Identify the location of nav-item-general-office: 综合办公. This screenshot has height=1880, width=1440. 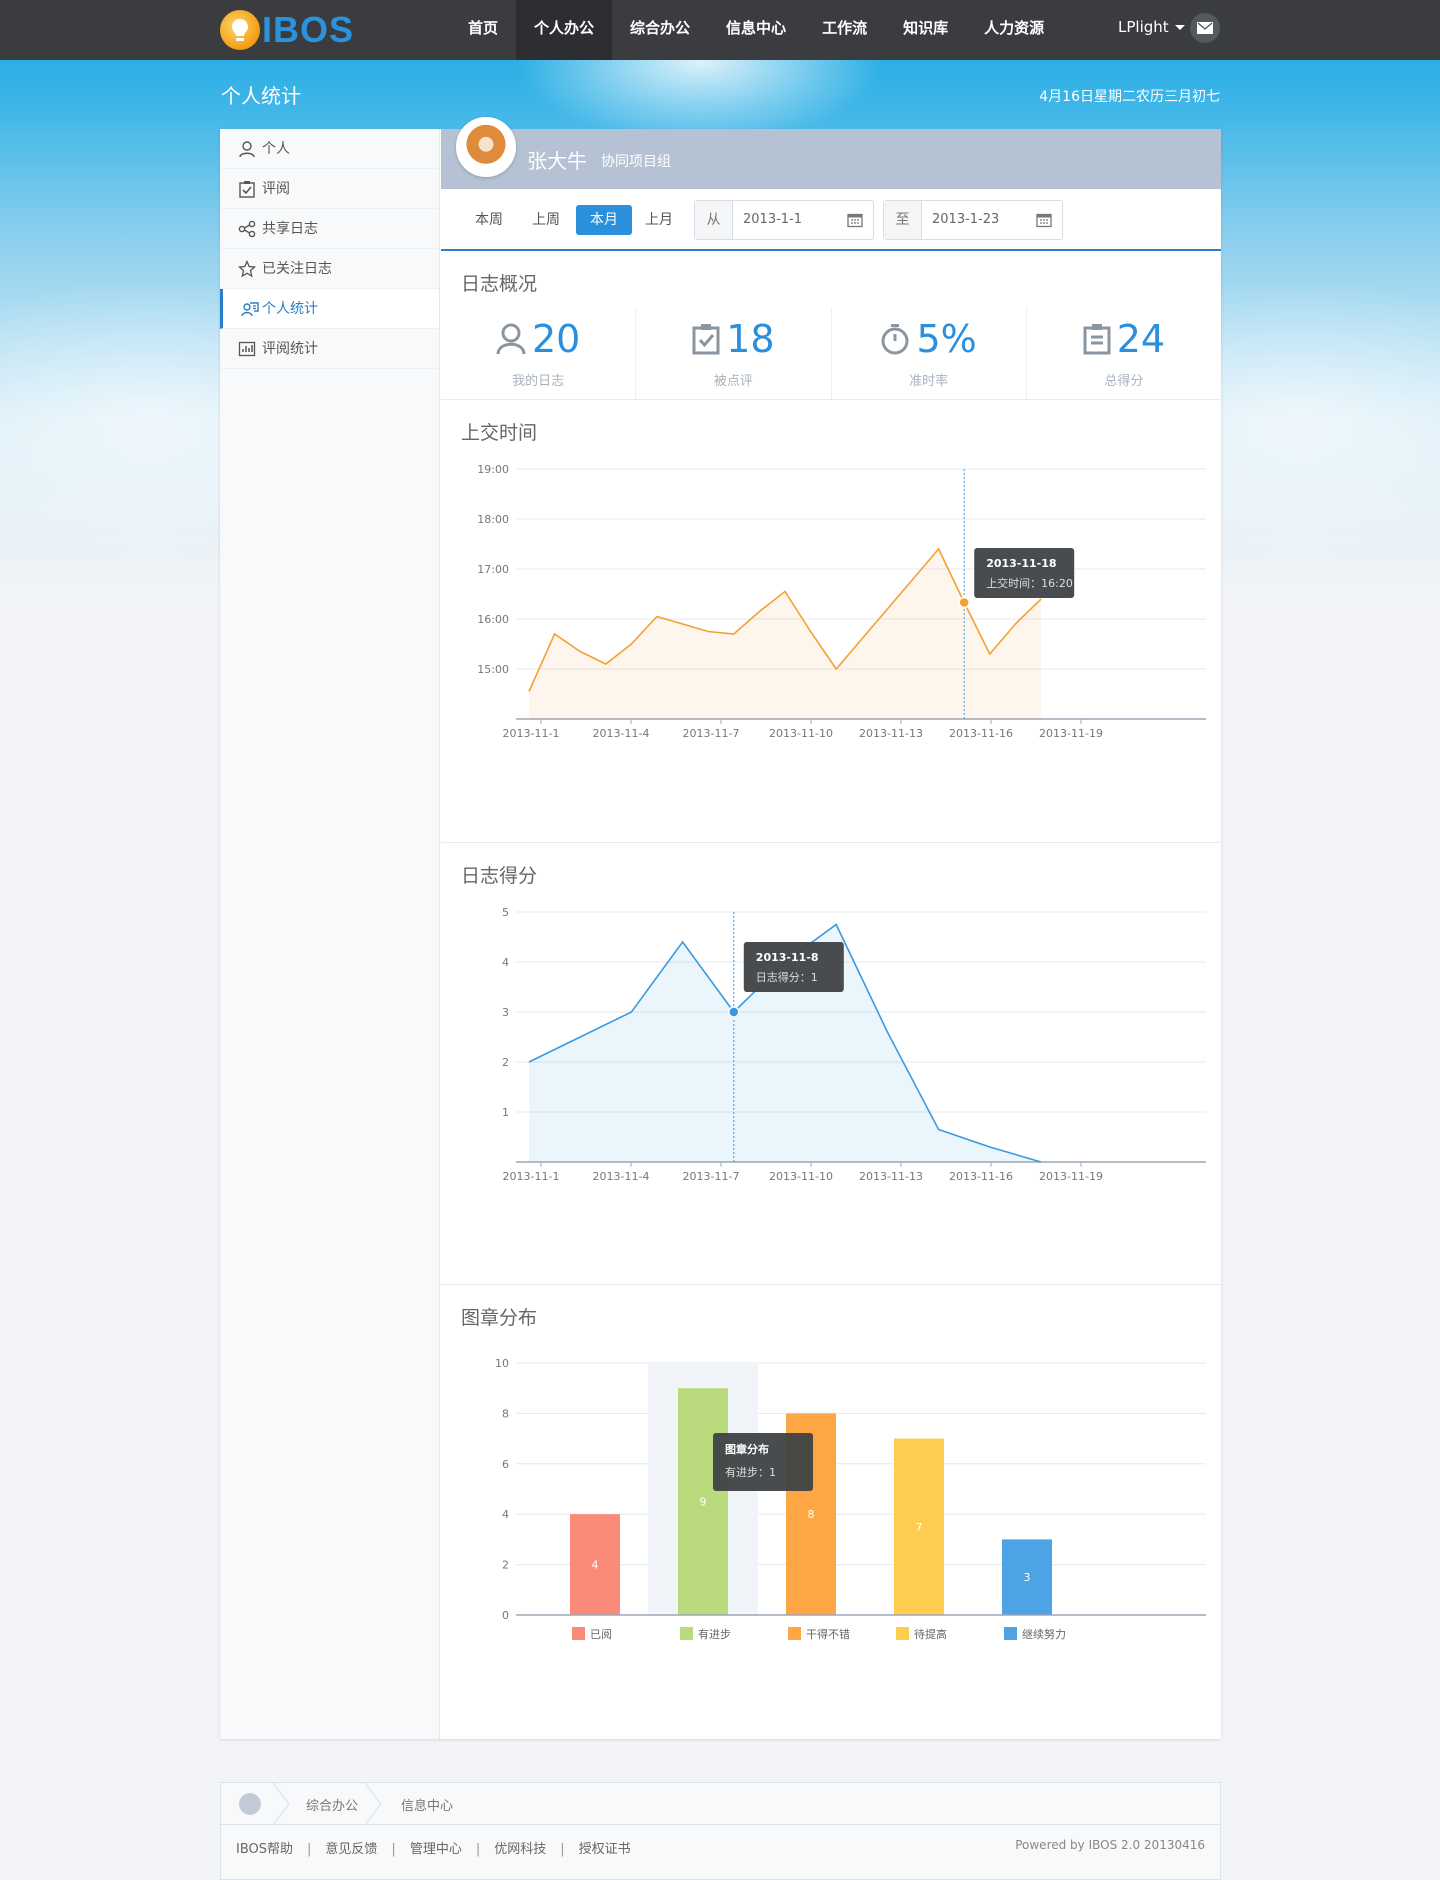
(660, 30).